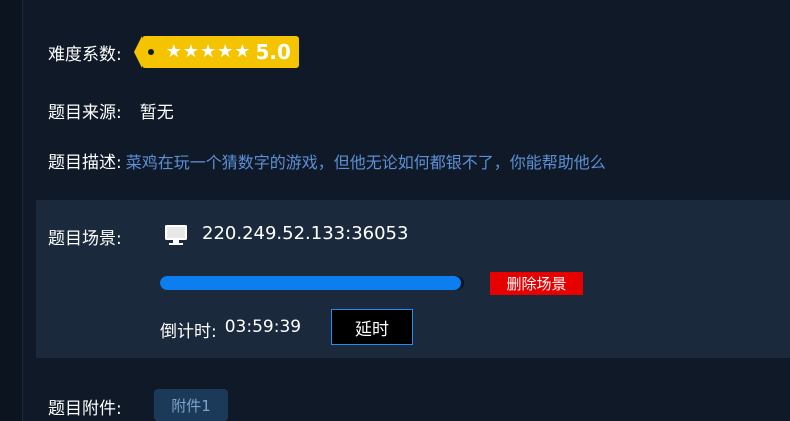 The height and width of the screenshot is (421, 790). Describe the element at coordinates (85, 239) in the screenshot. I see `scenario-label: 题目场景:` at that location.